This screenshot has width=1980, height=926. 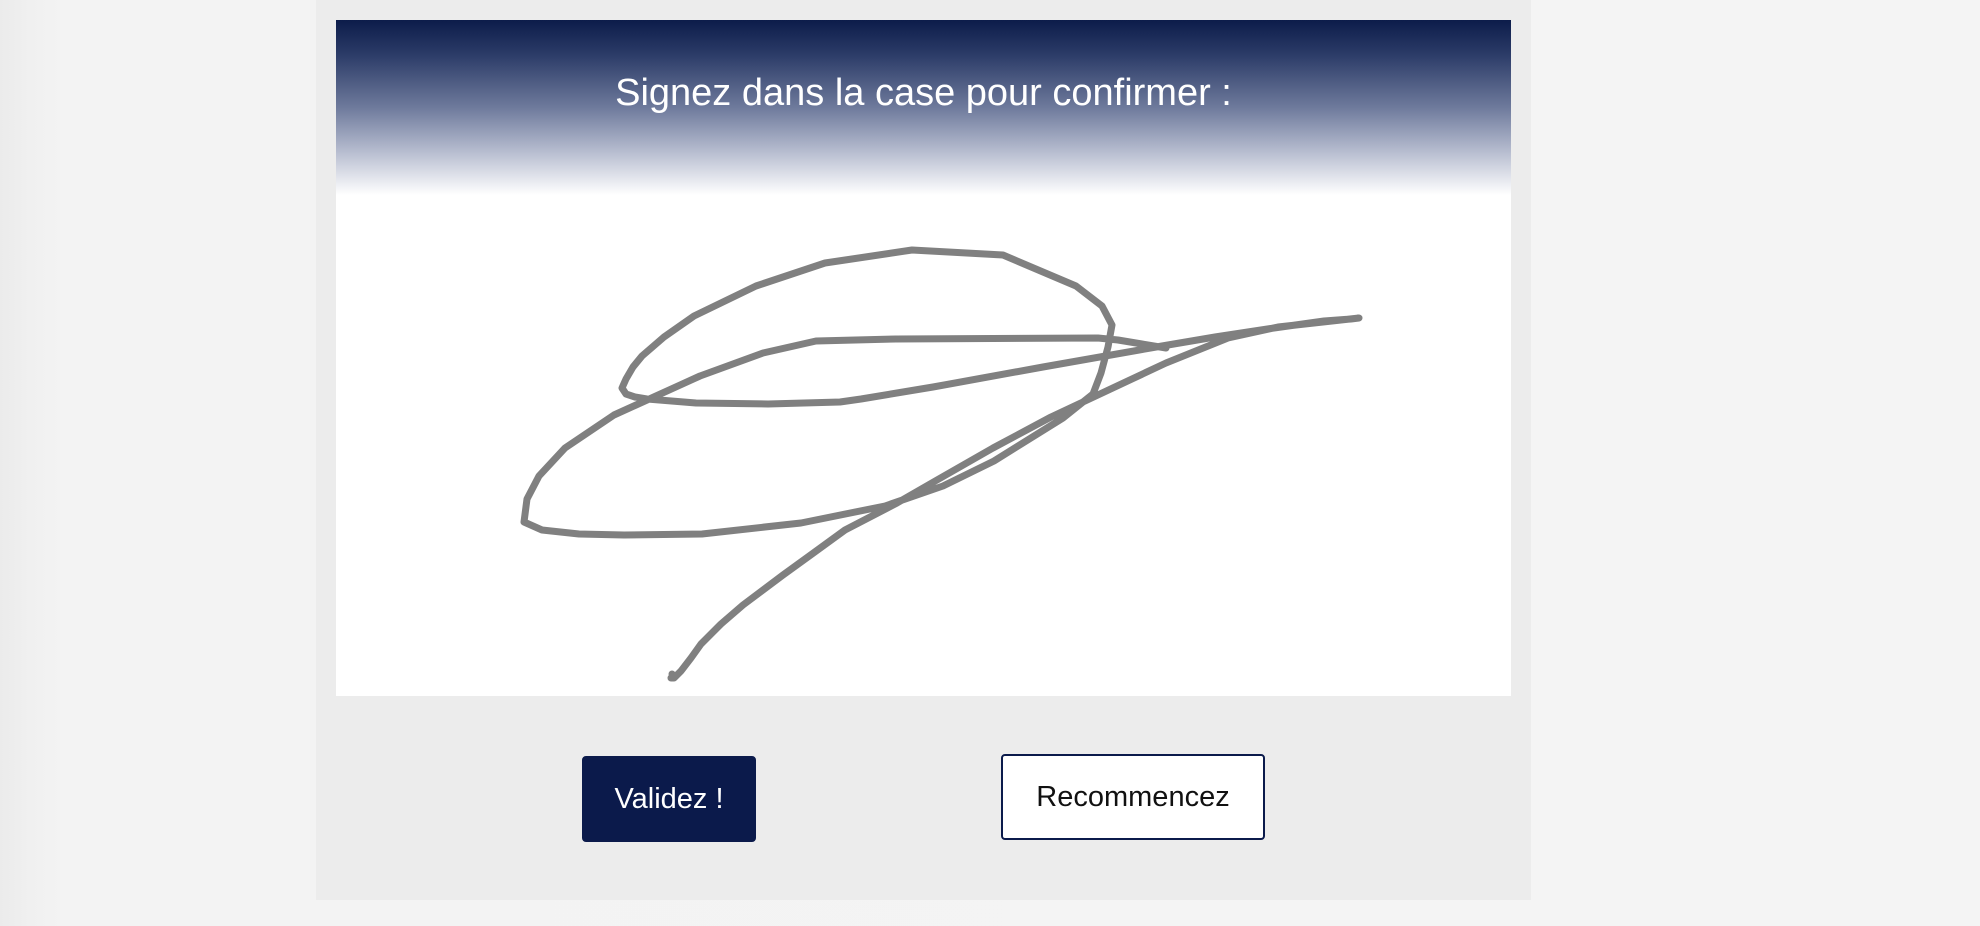 I want to click on validate-button: Validez !, so click(x=669, y=799).